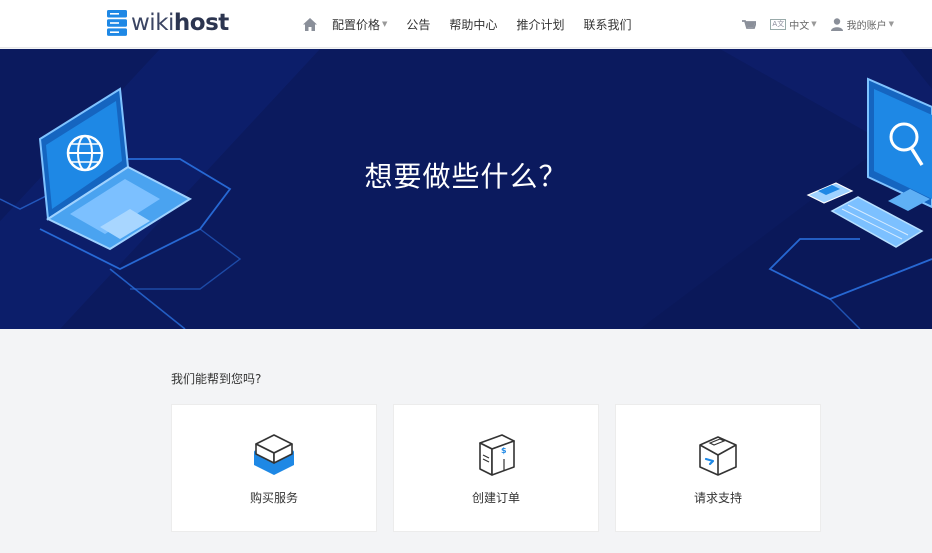  I want to click on card-buy-service-label: 购买服务, so click(273, 498).